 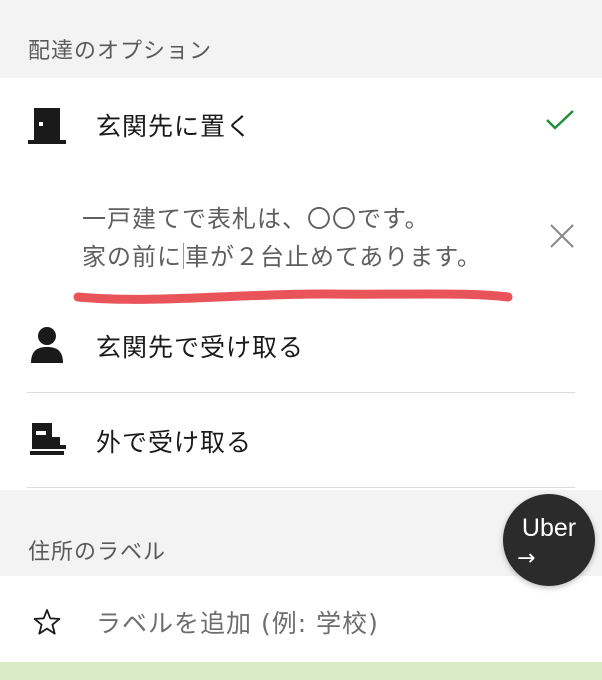 I want to click on clear-note-icon, so click(x=562, y=238).